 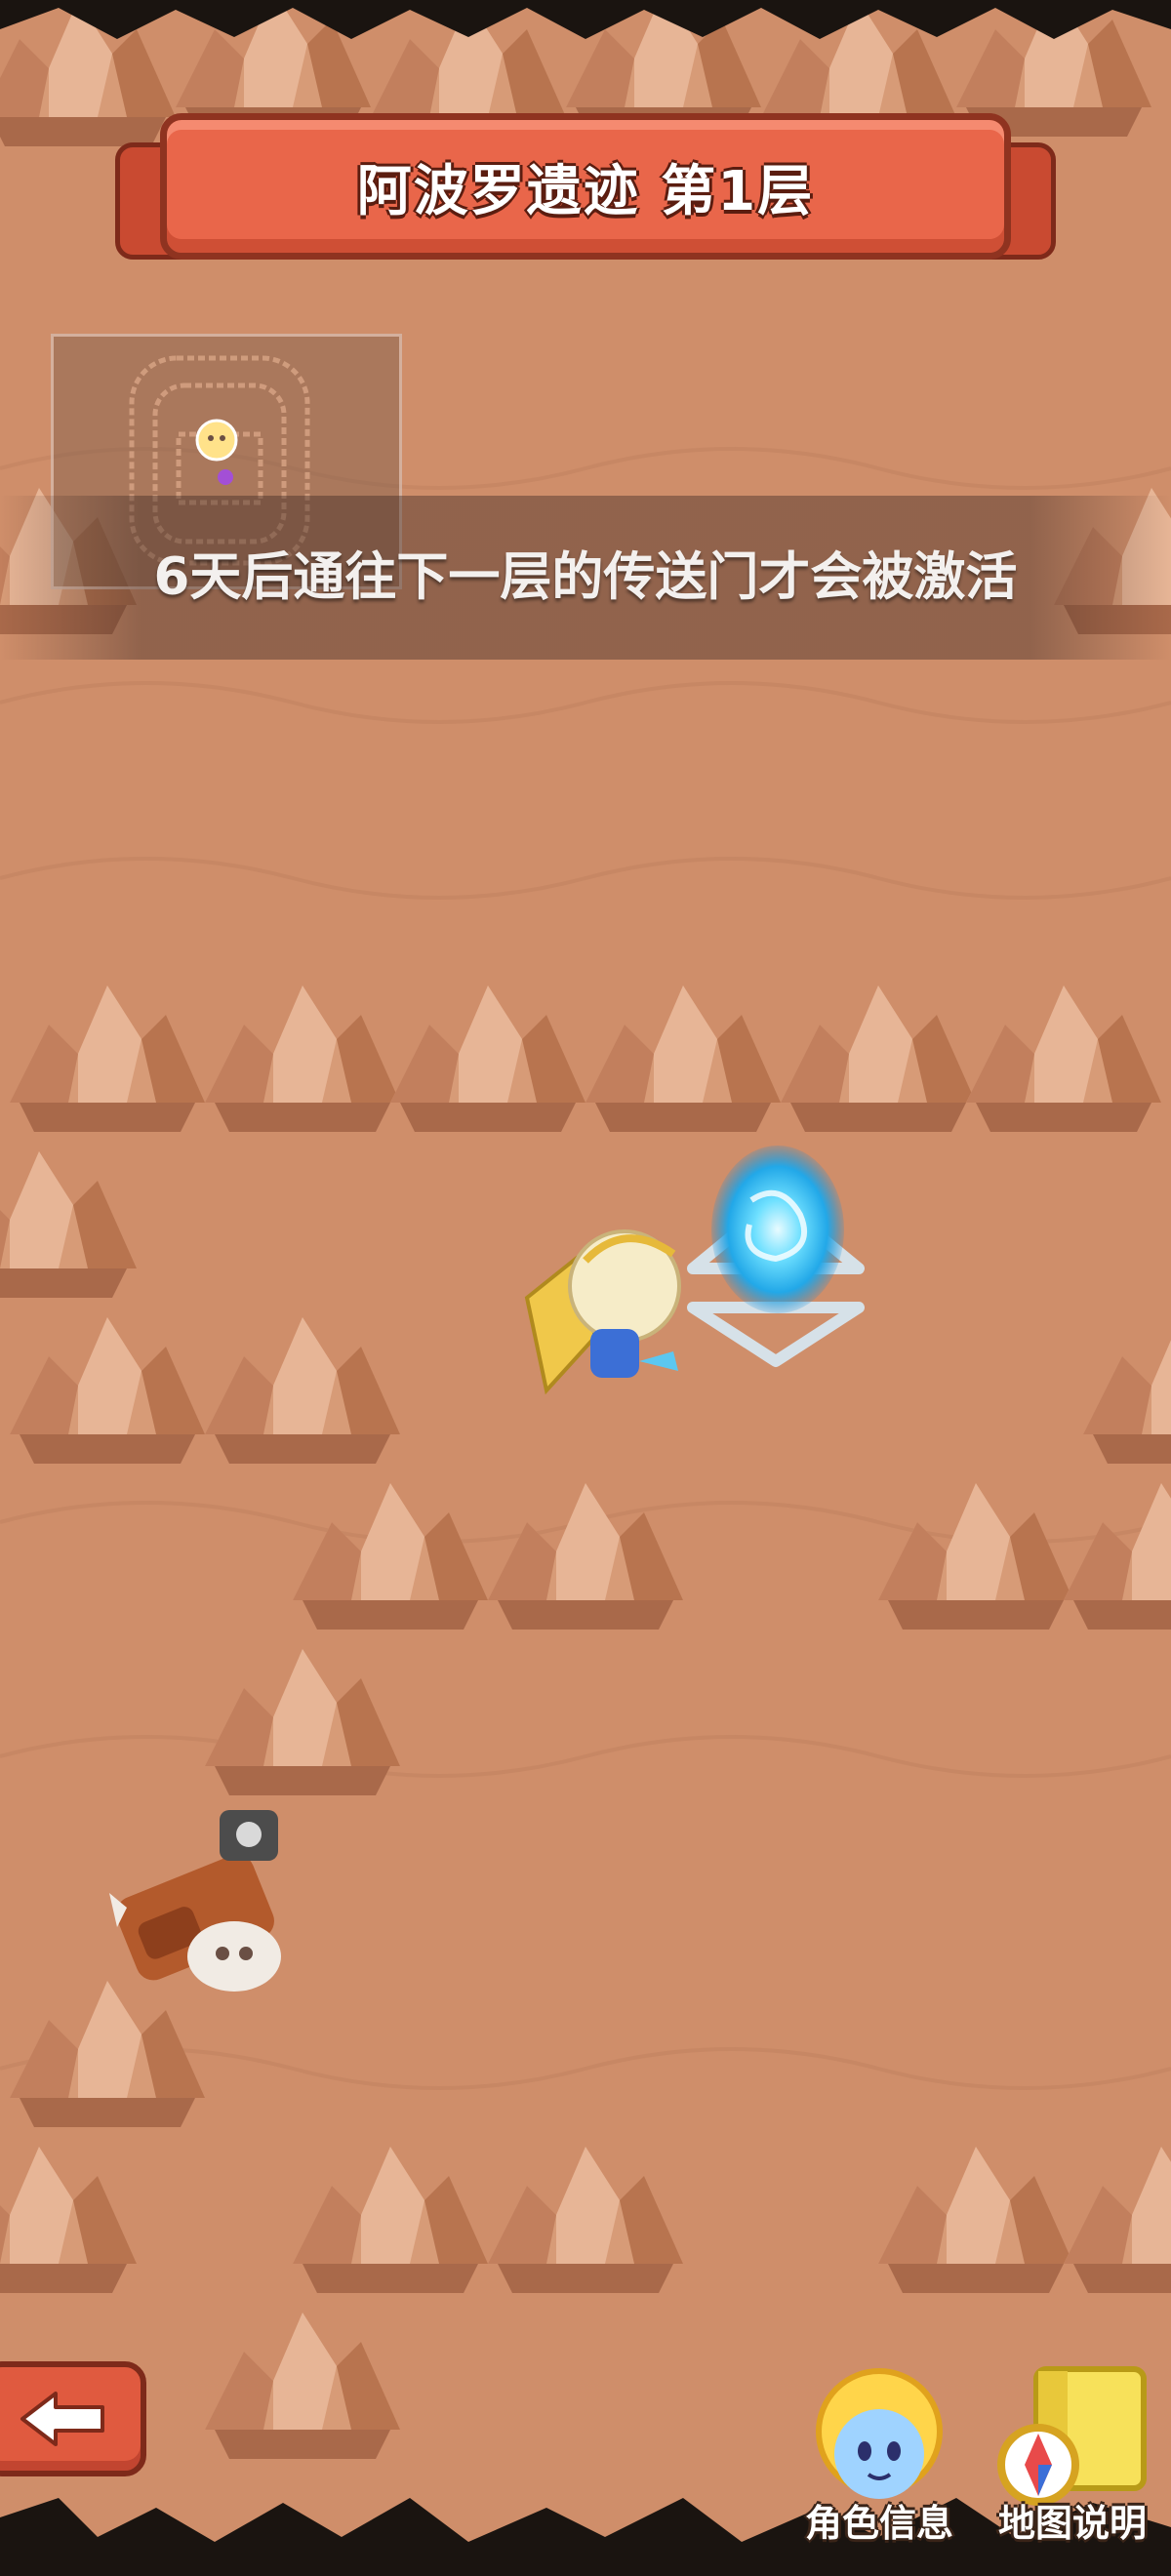 I want to click on title-banner: 阿波罗遗迹 第1层, so click(x=585, y=183).